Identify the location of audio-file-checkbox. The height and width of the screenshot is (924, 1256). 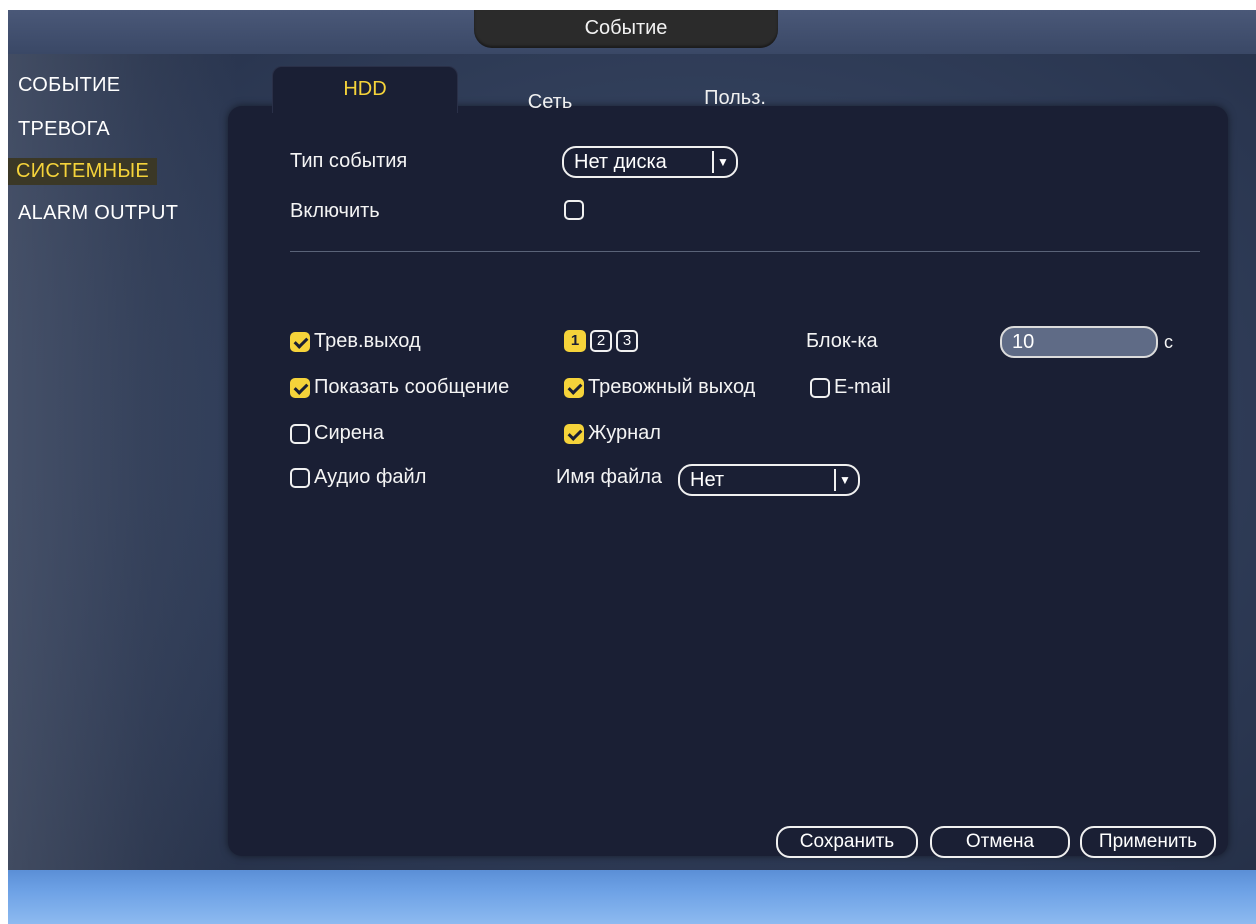
(300, 478).